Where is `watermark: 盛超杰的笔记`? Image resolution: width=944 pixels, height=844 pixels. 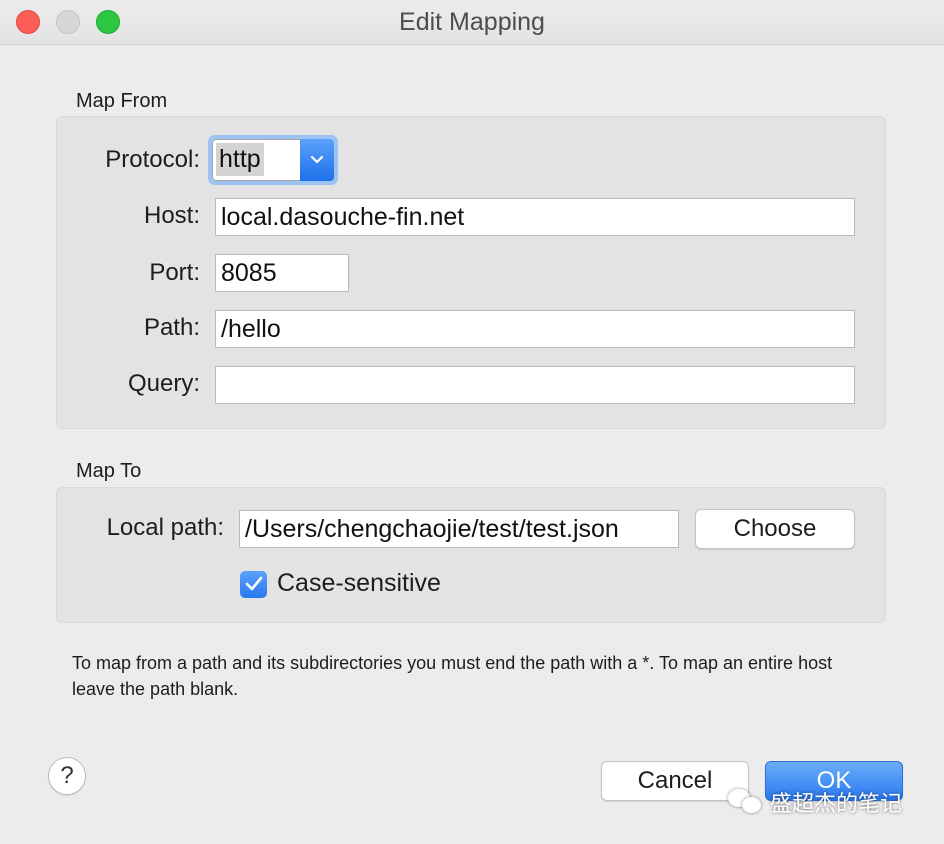
watermark: 盛超杰的笔记 is located at coordinates (815, 802).